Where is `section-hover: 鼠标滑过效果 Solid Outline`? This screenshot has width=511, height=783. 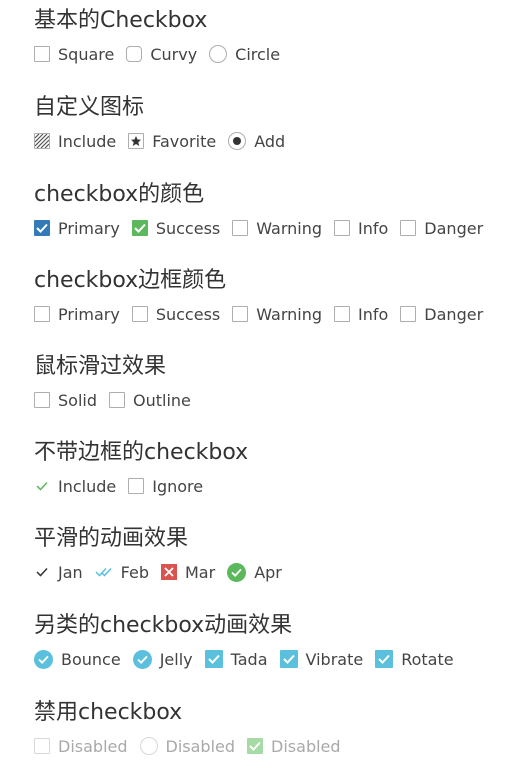 section-hover: 鼠标滑过效果 Solid Outline is located at coordinates (112, 382).